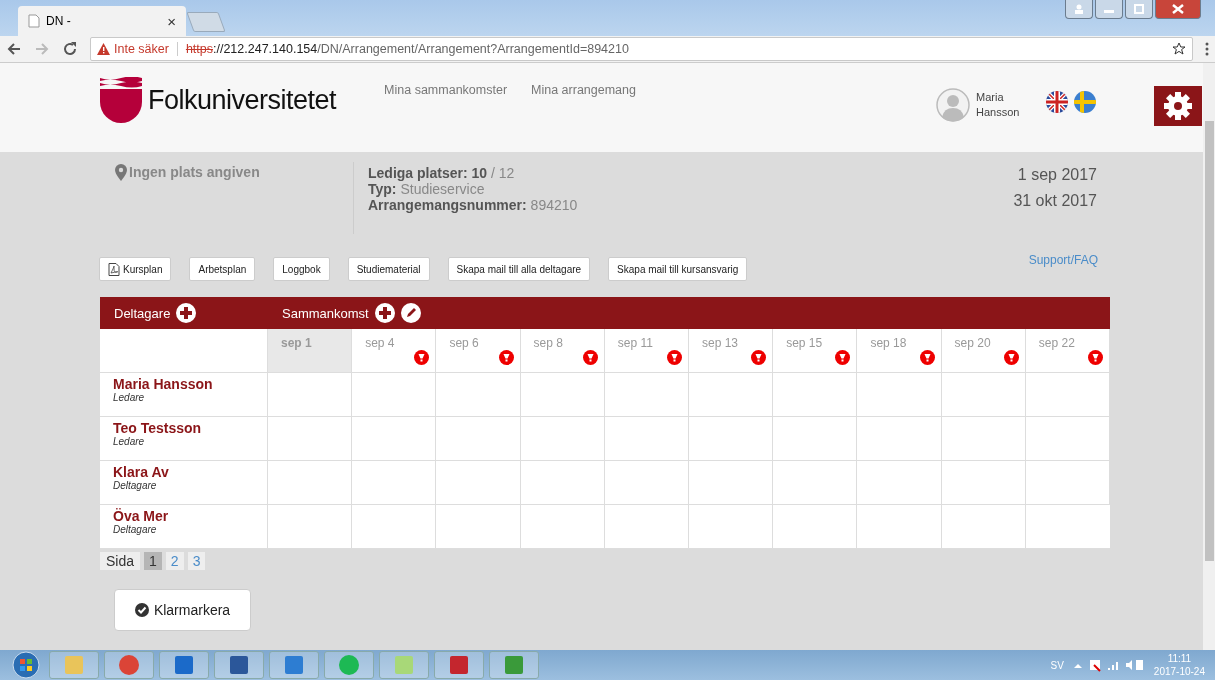  What do you see at coordinates (1179, 658) in the screenshot?
I see `clock-time: 11:11` at bounding box center [1179, 658].